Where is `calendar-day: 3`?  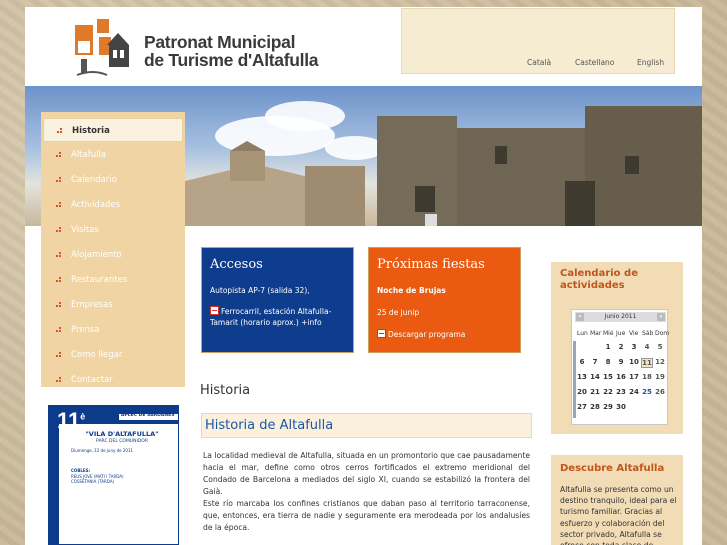
calendar-day: 3 is located at coordinates (634, 347).